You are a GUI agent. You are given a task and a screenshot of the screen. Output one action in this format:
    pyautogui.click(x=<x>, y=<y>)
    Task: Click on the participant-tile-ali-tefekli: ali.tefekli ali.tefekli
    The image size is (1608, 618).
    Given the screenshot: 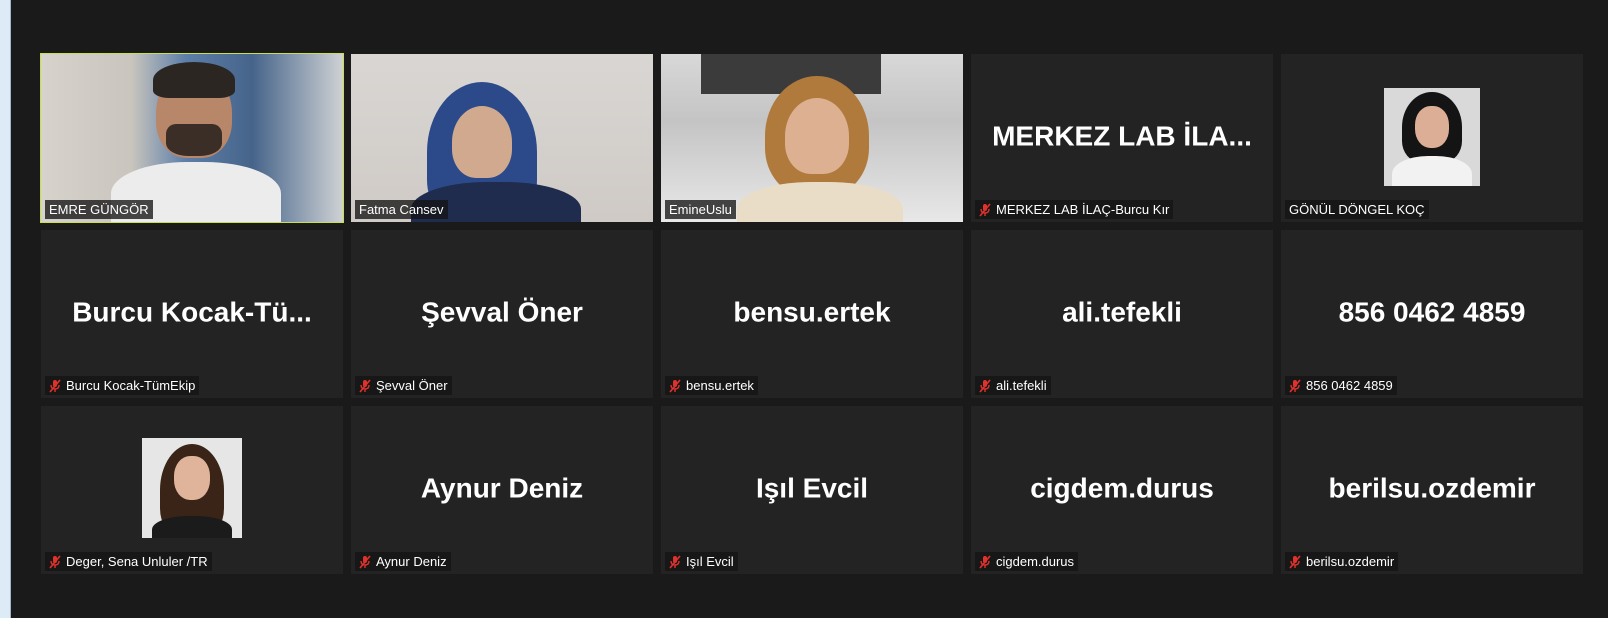 What is the action you would take?
    pyautogui.click(x=1122, y=314)
    